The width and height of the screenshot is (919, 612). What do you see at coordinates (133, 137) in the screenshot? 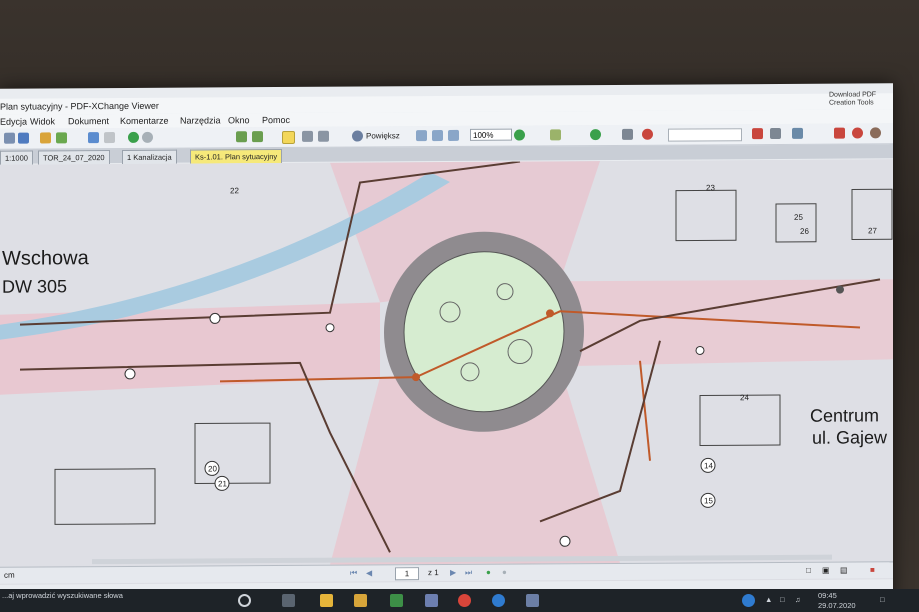
I see `back-icon` at bounding box center [133, 137].